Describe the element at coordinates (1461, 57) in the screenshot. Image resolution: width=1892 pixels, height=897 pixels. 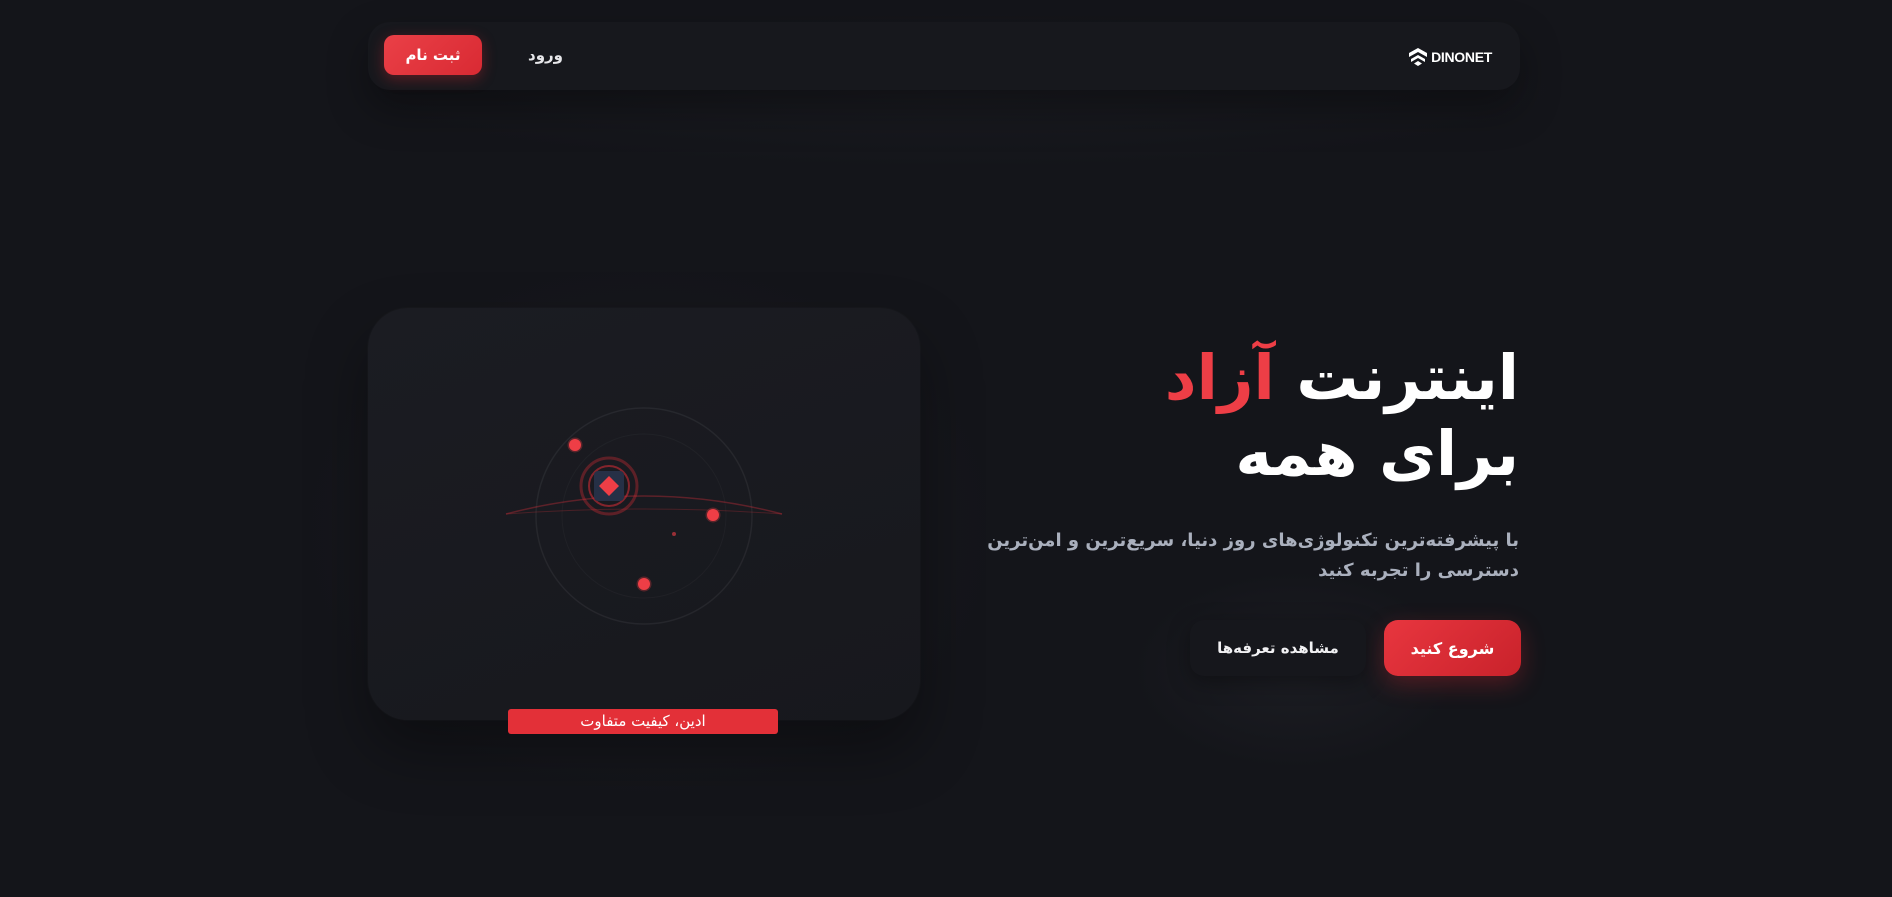
I see `brand-name: DINONET` at that location.